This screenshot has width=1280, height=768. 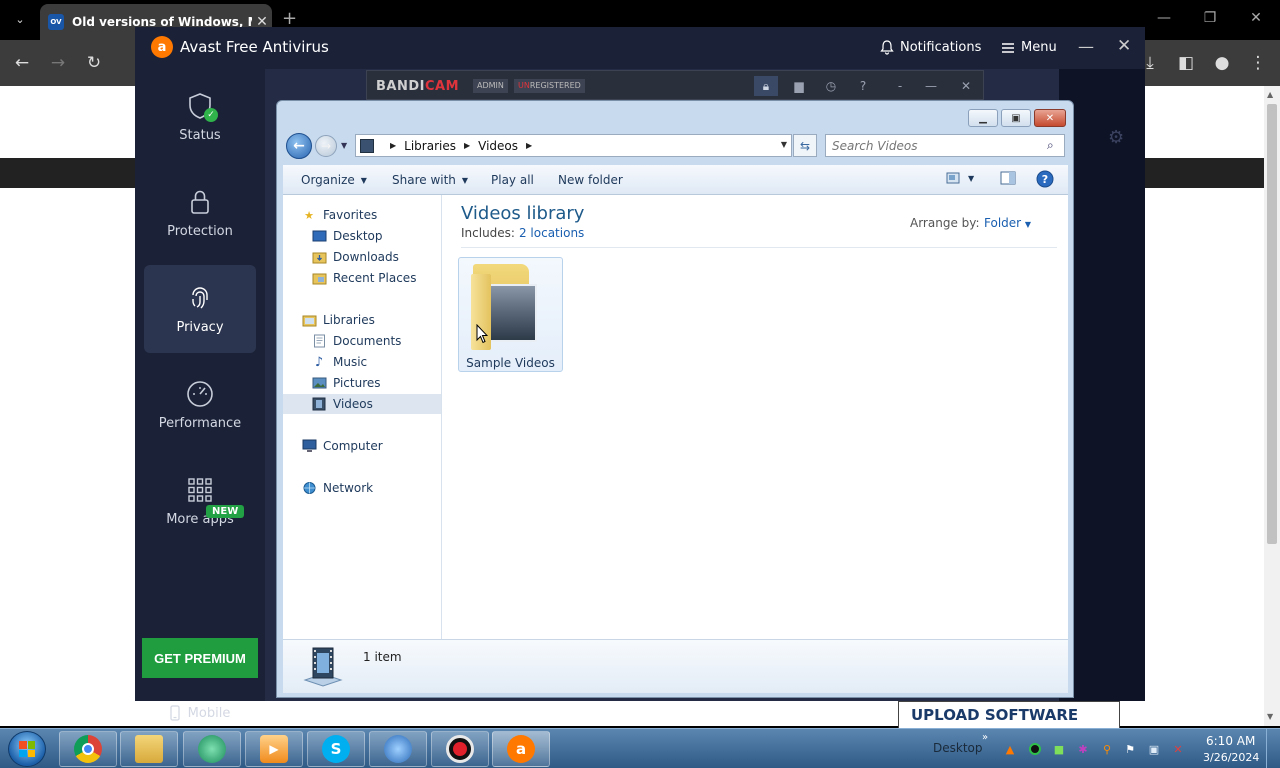 I want to click on side-panel-icon: ◧, so click(x=1186, y=63).